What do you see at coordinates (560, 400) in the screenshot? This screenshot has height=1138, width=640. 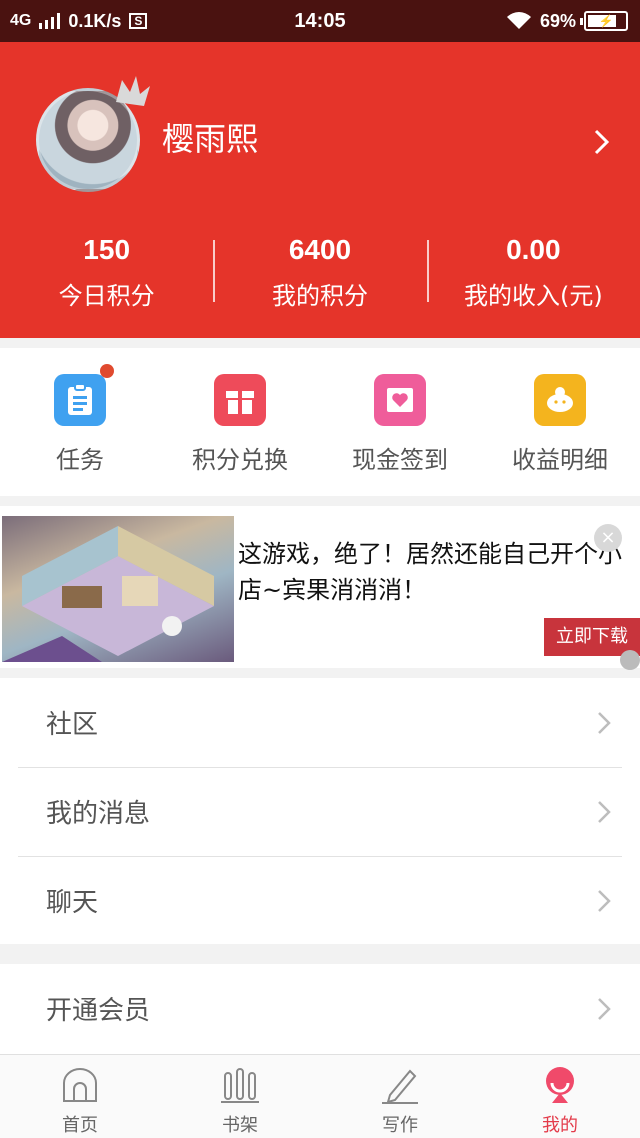 I see `piggy-bank-icon` at bounding box center [560, 400].